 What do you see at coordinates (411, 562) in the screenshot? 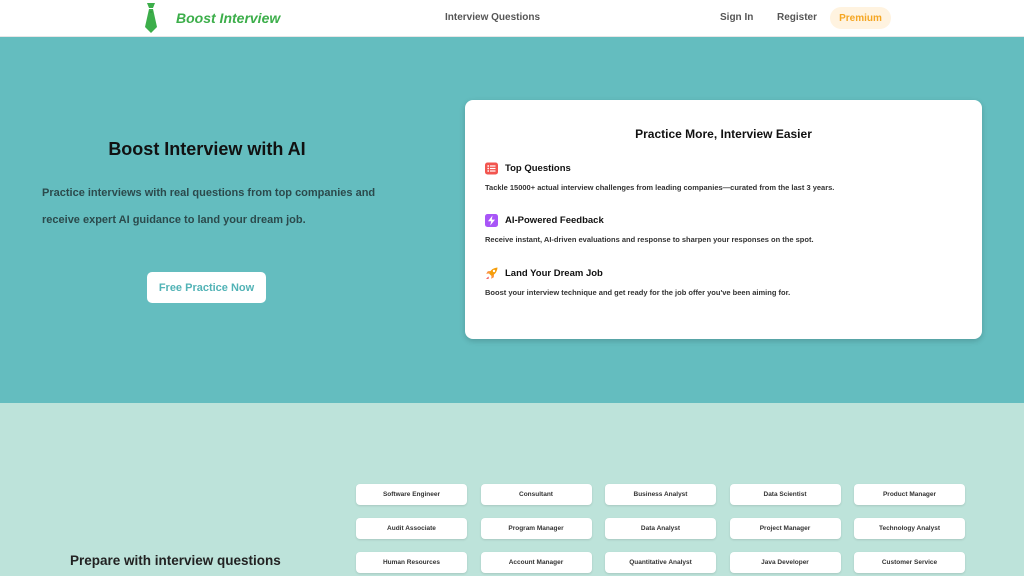
I see `role-chip: Human Resources` at bounding box center [411, 562].